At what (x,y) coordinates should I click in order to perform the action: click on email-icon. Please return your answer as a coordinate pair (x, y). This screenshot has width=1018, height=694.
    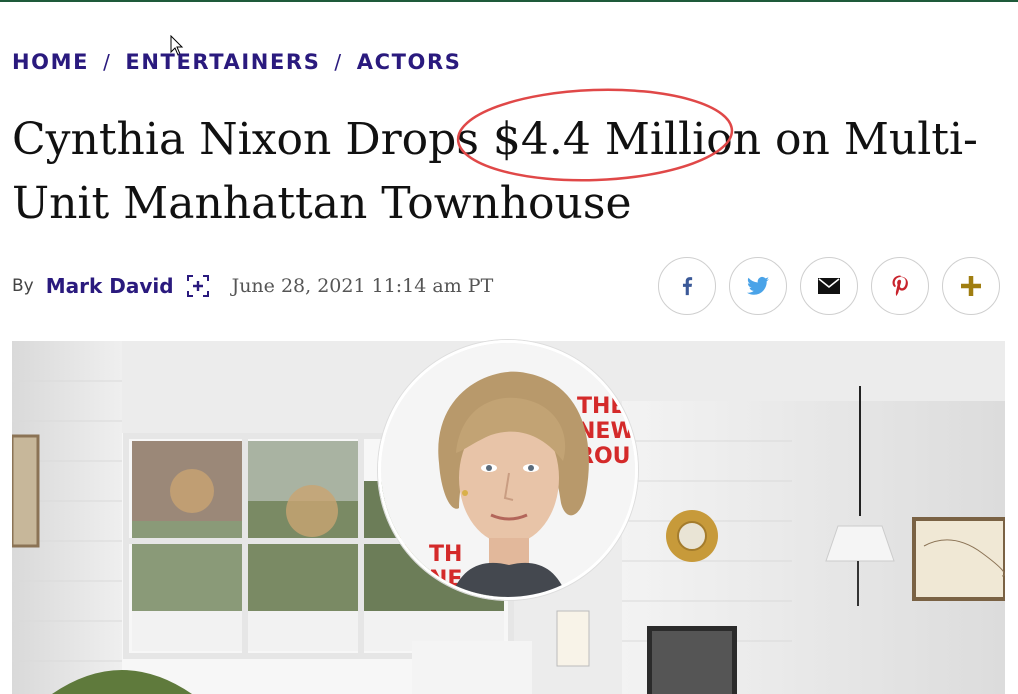
    Looking at the image, I should click on (829, 286).